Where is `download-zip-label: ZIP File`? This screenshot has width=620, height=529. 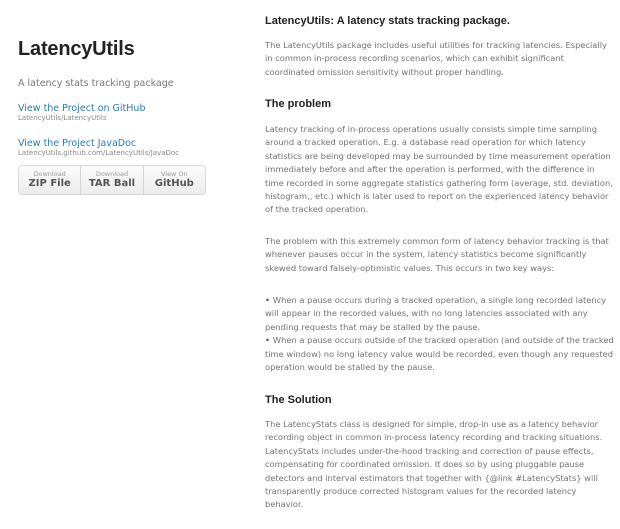
download-zip-label: ZIP File is located at coordinates (49, 183).